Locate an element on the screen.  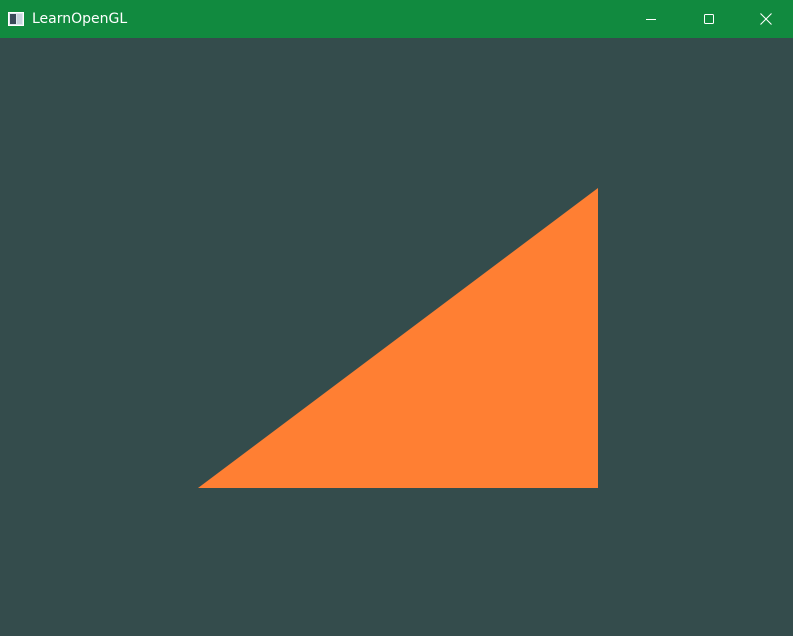
minimize-button is located at coordinates (651, 19).